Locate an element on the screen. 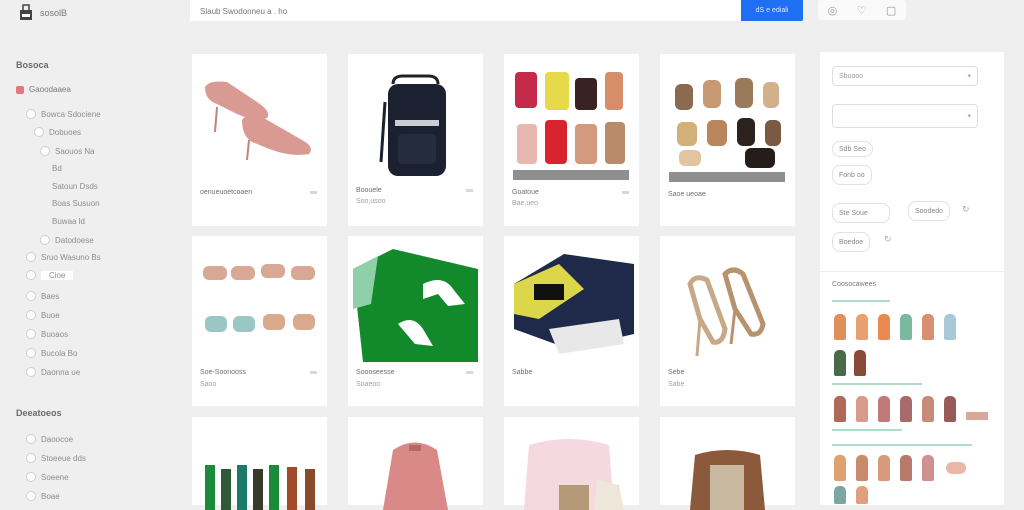  sidebar-item: Buoe is located at coordinates (43, 315).